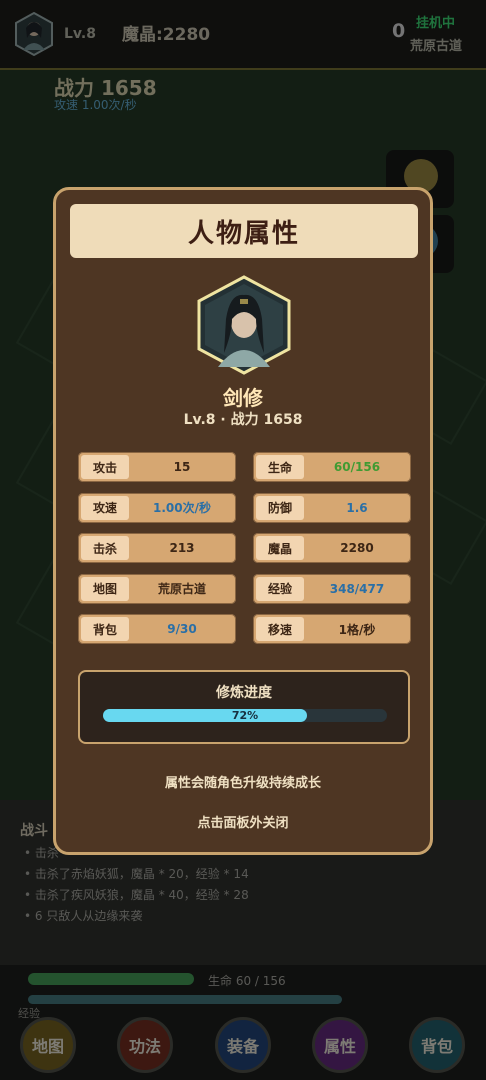 Image resolution: width=486 pixels, height=1080 pixels. Describe the element at coordinates (105, 467) in the screenshot. I see `stat-label: 攻击` at that location.